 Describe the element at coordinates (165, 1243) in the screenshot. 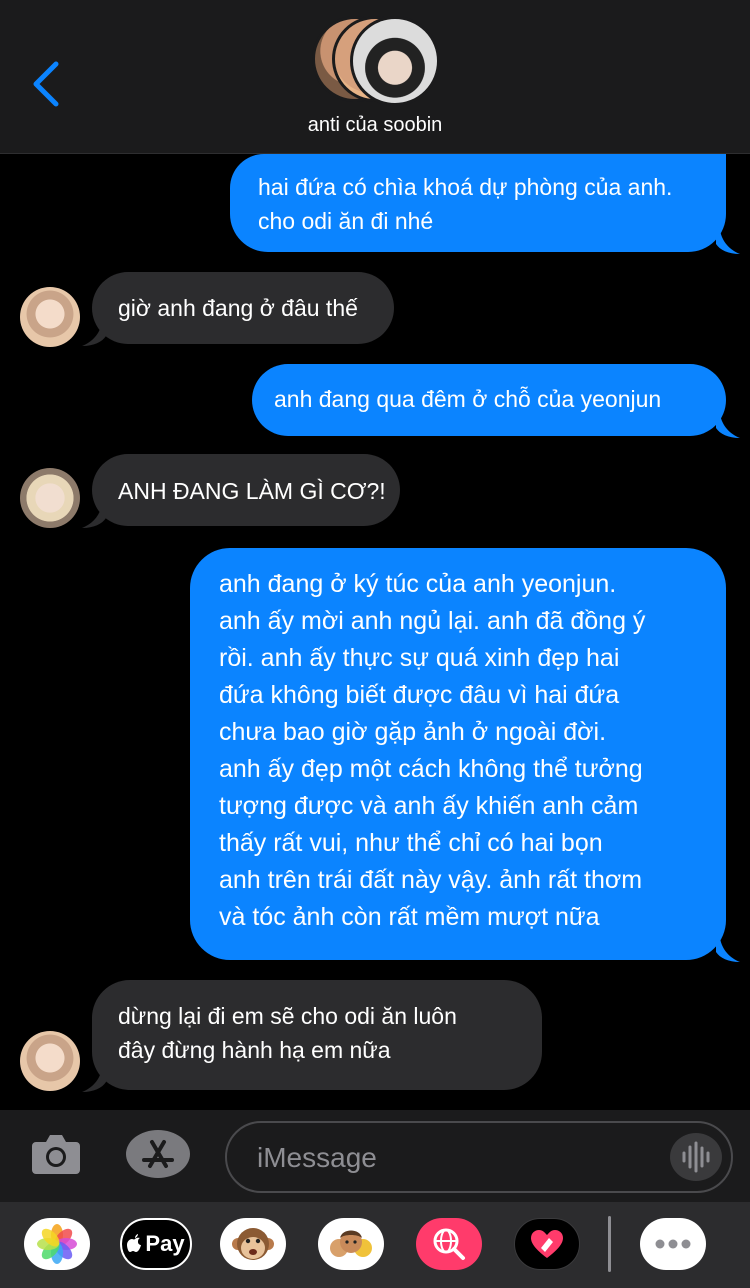

I see `apple-pay-label: Pay` at that location.